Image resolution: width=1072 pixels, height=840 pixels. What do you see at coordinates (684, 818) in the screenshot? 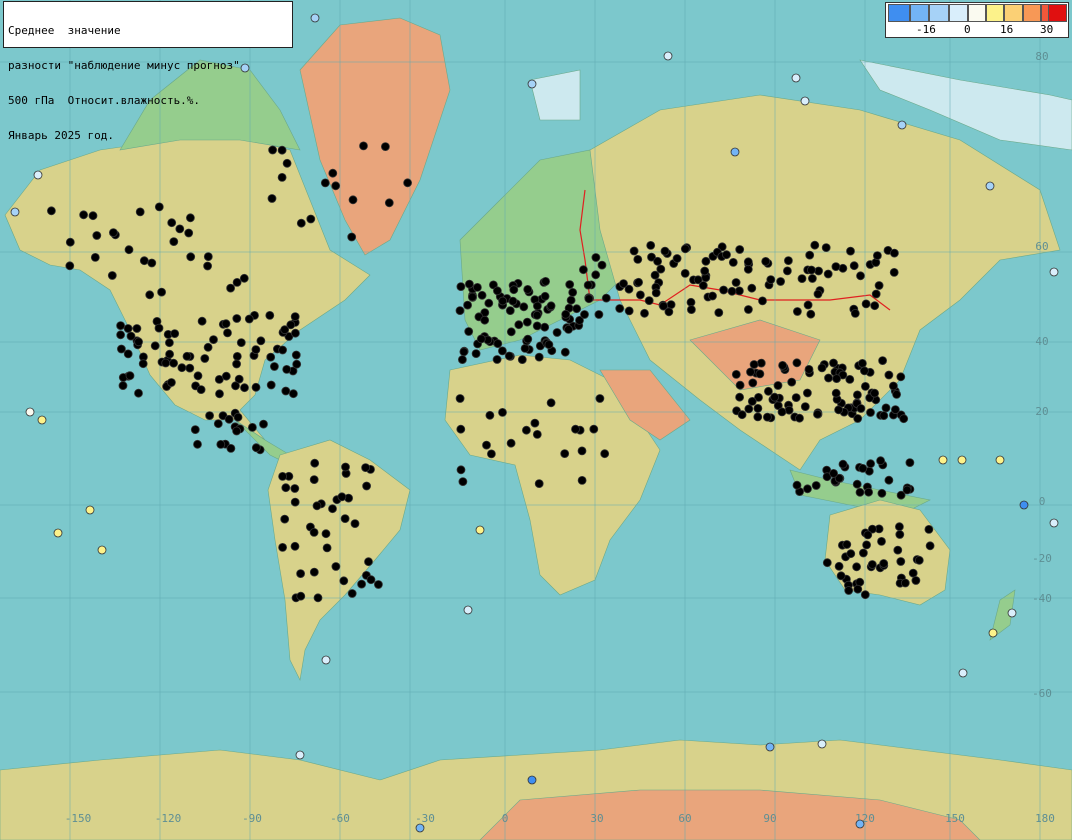
I see `lon-label: 60` at bounding box center [684, 818].